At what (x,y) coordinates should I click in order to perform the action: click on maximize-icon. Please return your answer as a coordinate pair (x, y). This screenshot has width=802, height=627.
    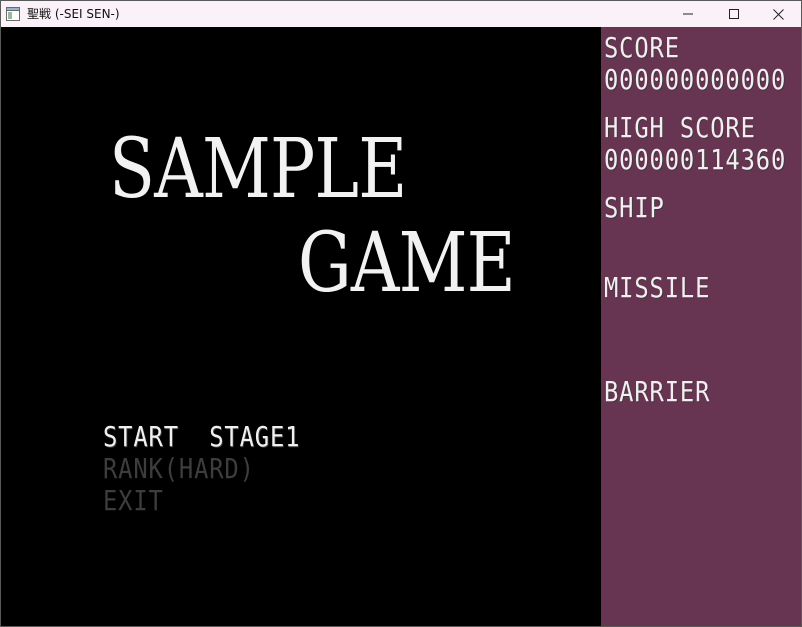
    Looking at the image, I should click on (734, 14).